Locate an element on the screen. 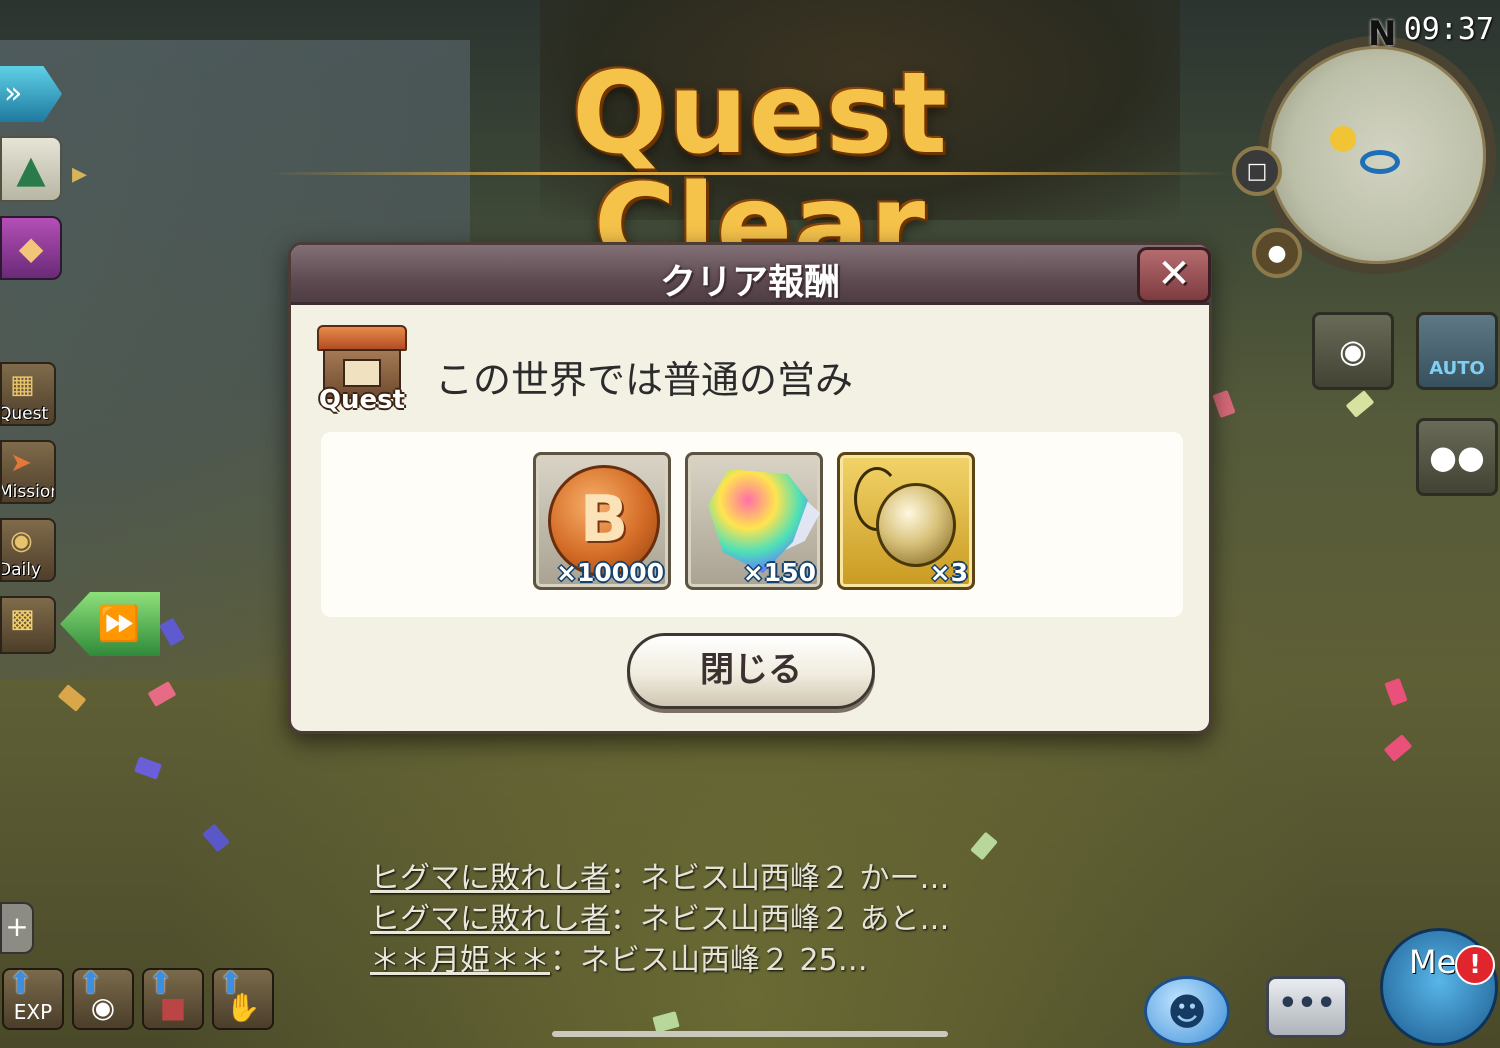 This screenshot has height=1048, width=1500. treasure-chest-icon: ▩ is located at coordinates (22, 619).